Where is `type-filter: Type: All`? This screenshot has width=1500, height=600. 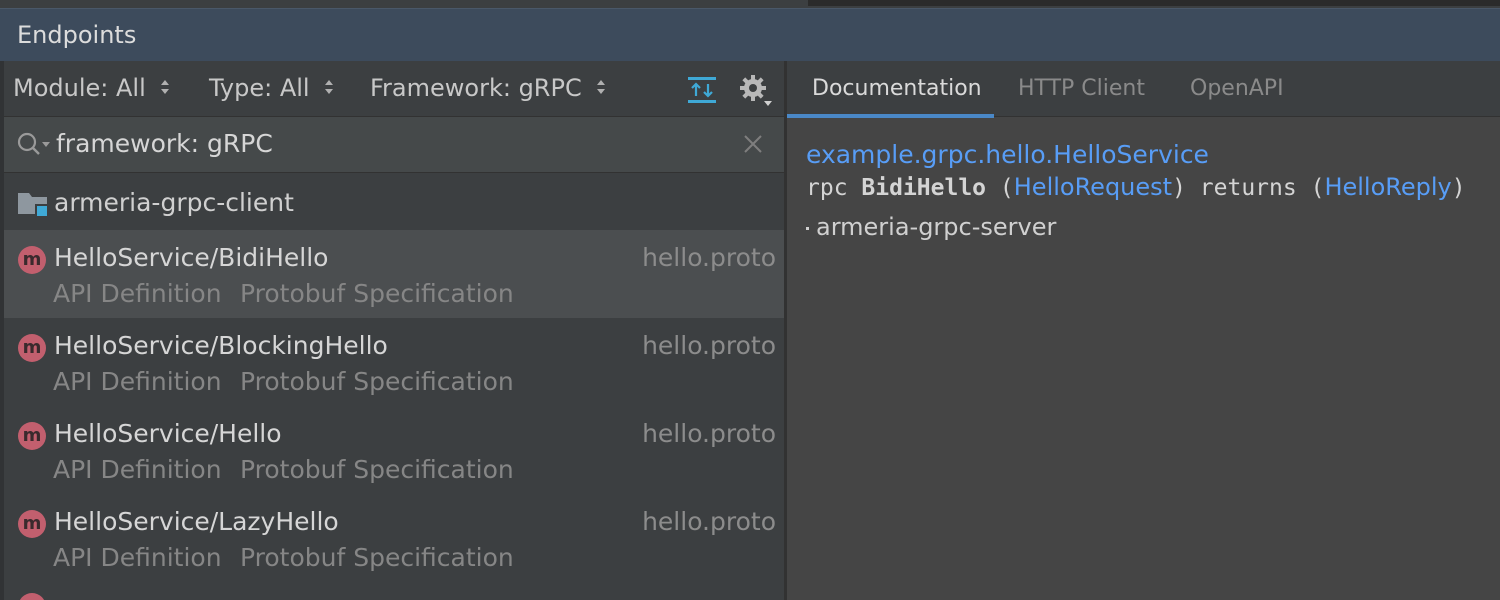 type-filter: Type: All is located at coordinates (271, 88).